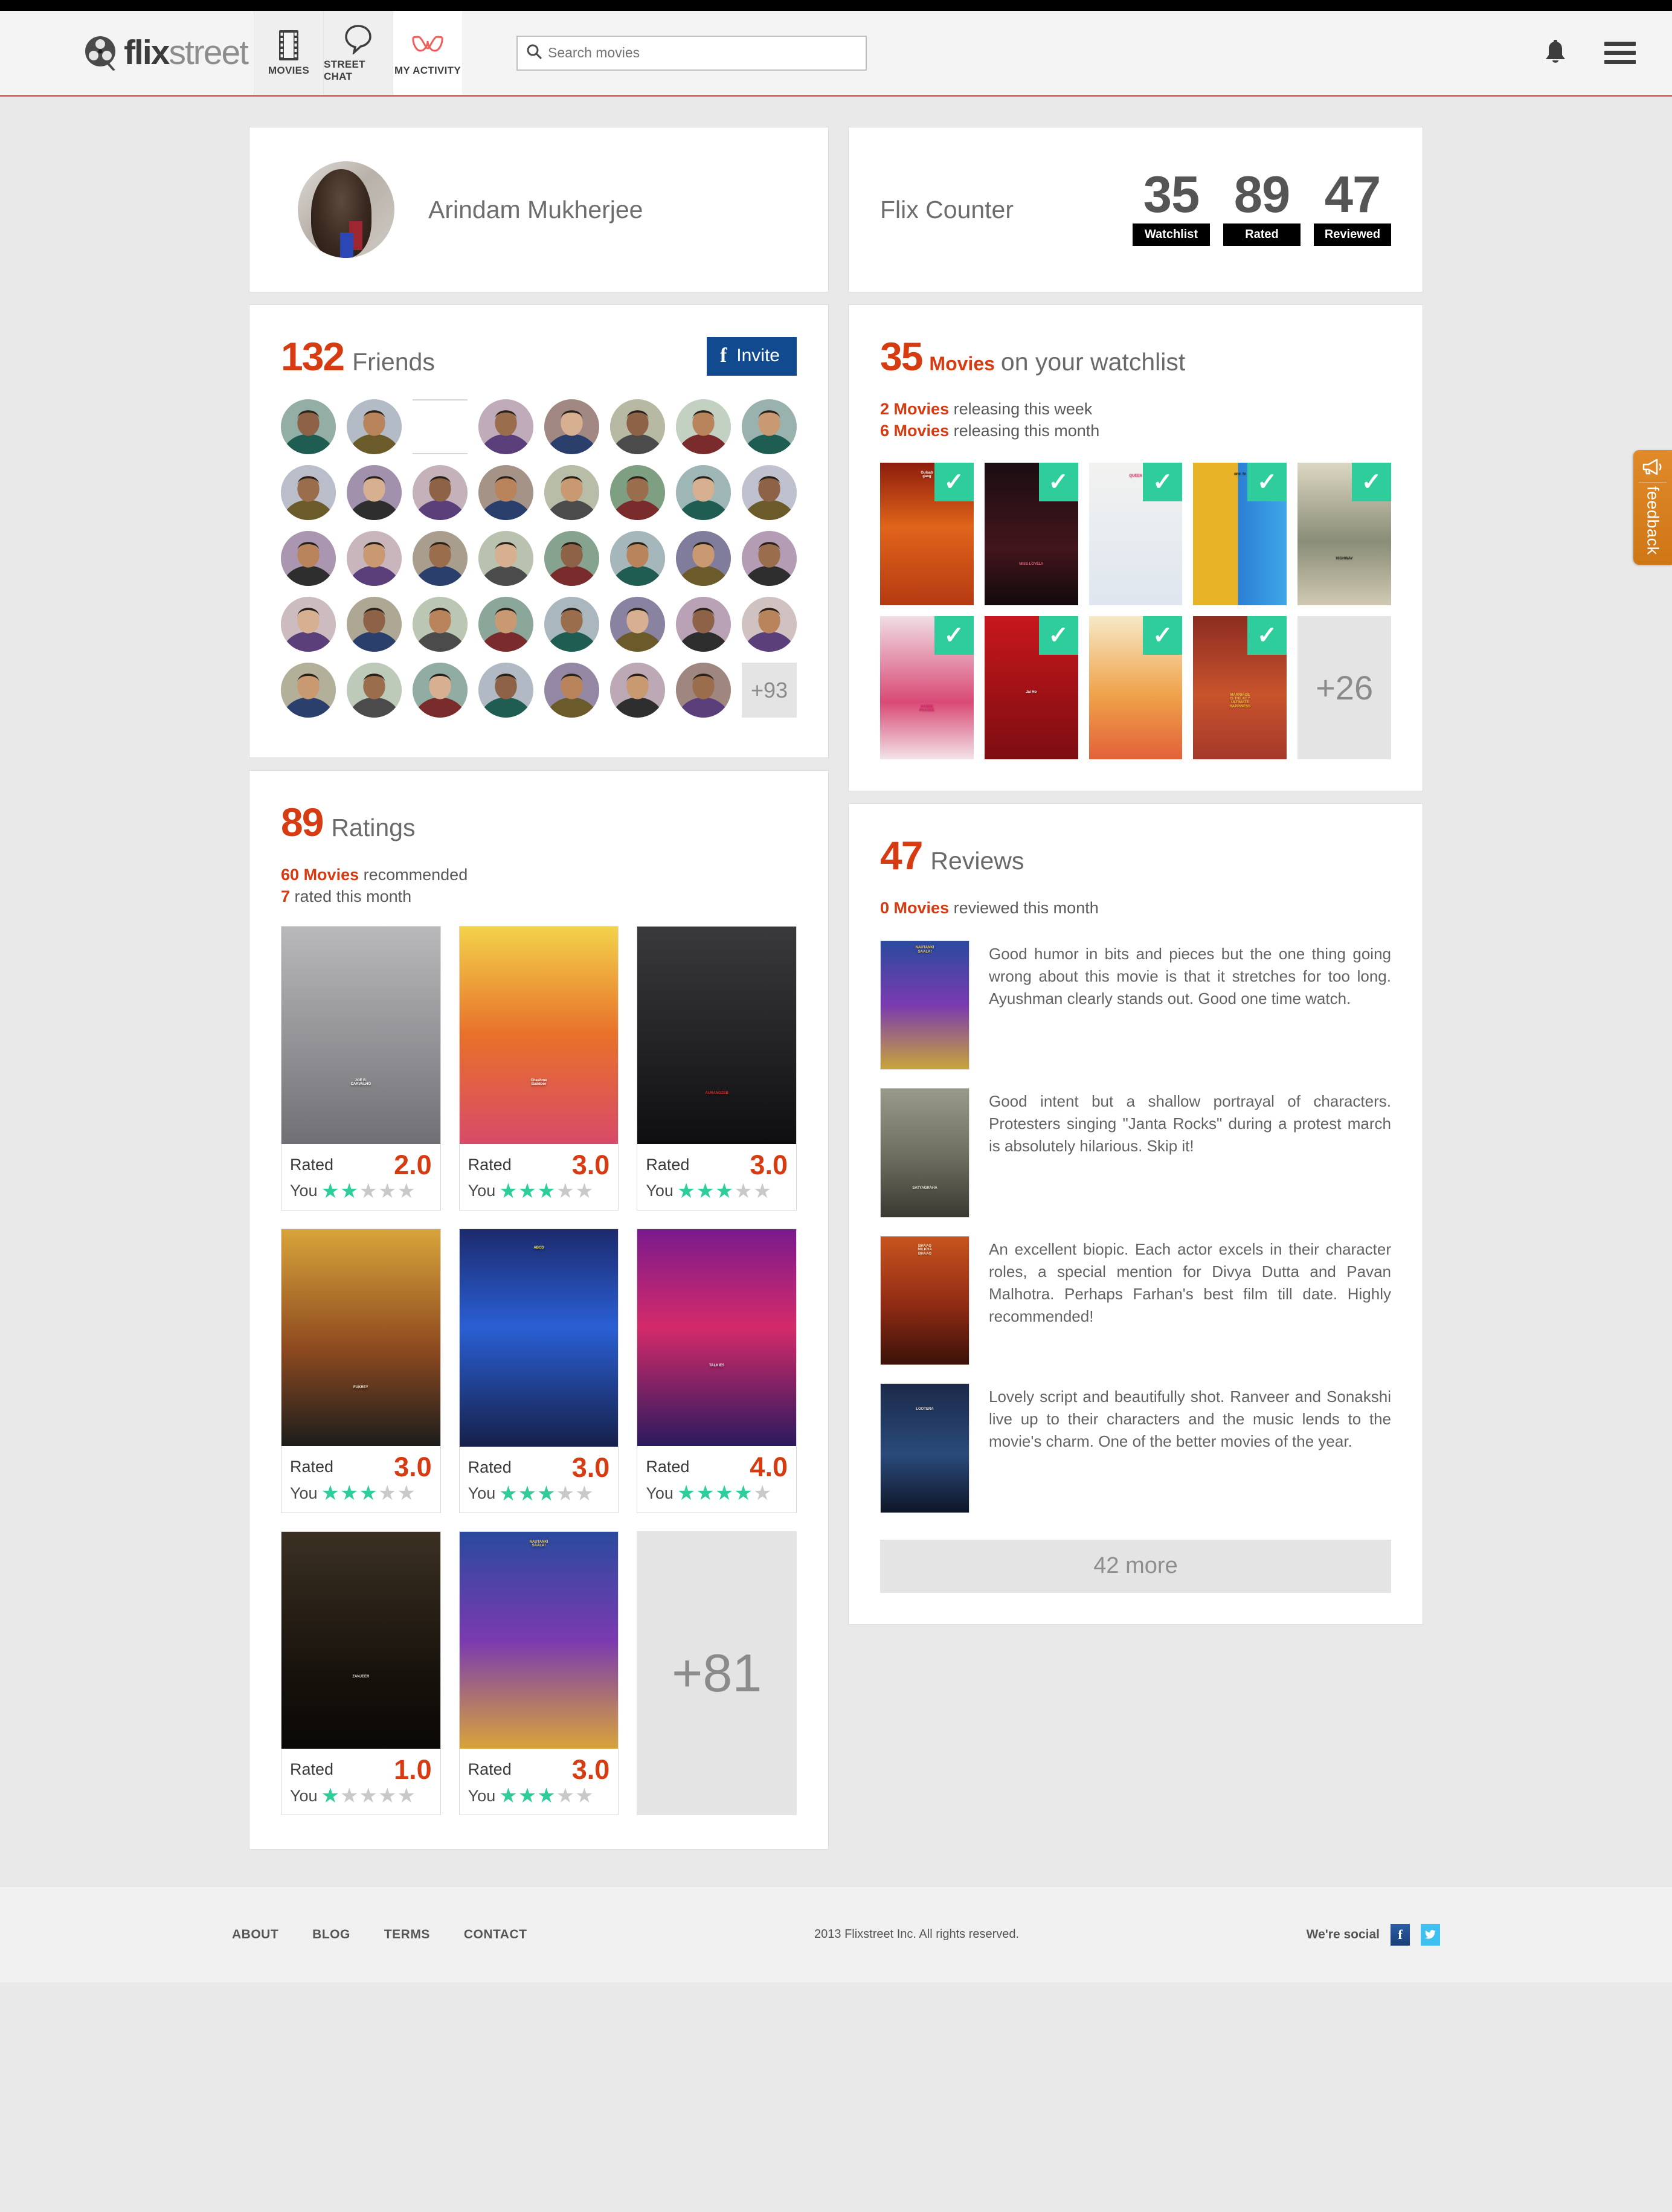  What do you see at coordinates (716, 1338) in the screenshot?
I see `movie-poster: TALKIES` at bounding box center [716, 1338].